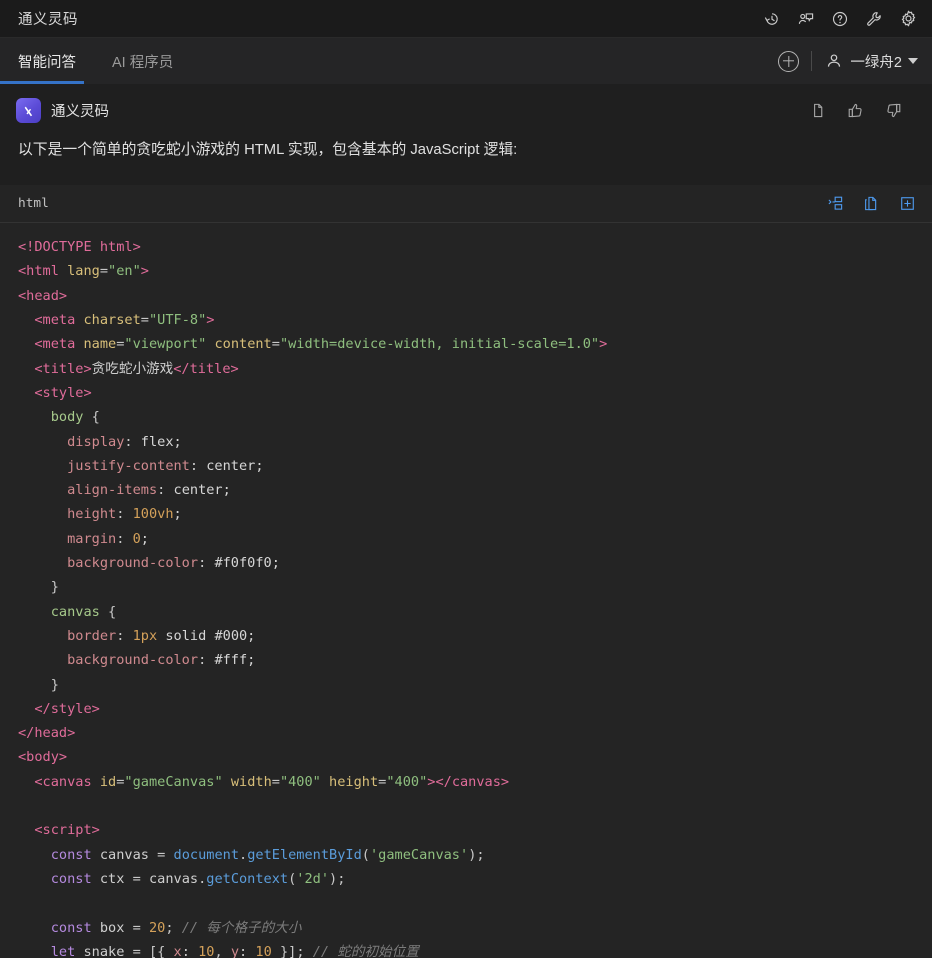  Describe the element at coordinates (165, 344) in the screenshot. I see `code-token: "viewport"` at that location.